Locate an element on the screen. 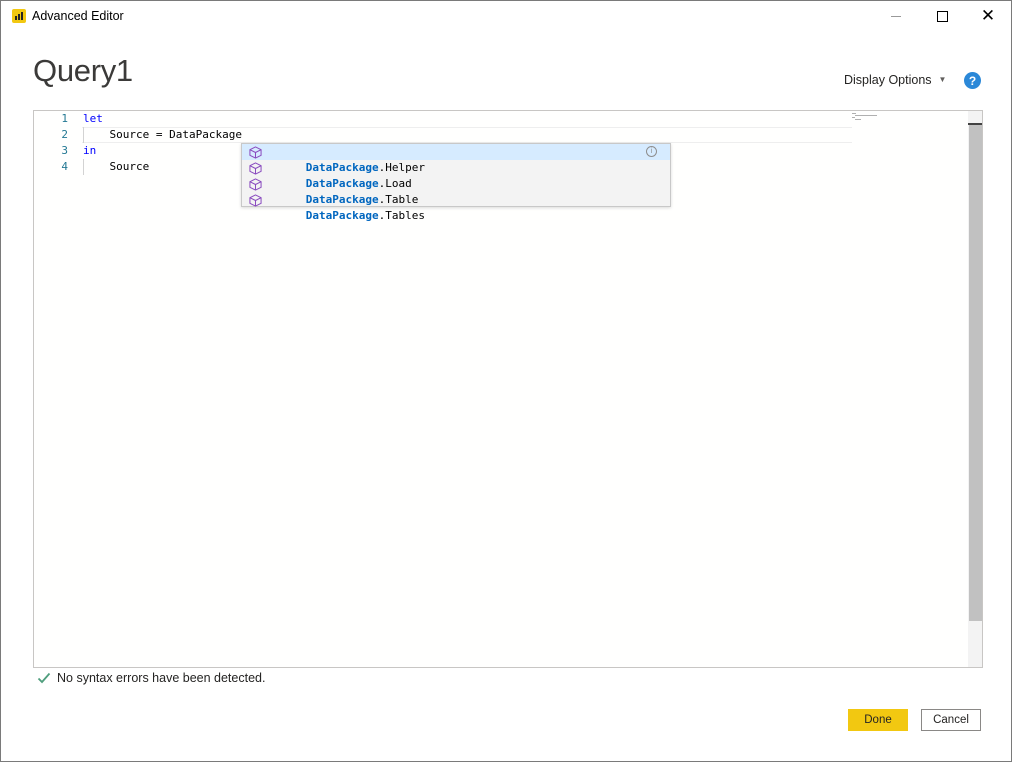 This screenshot has width=1012, height=762. maximize-button is located at coordinates (942, 16).